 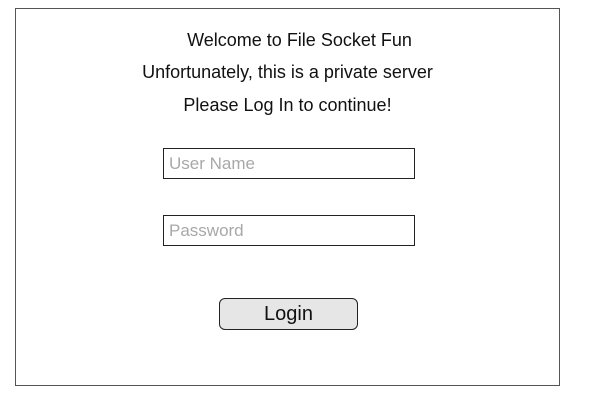 I want to click on username-input, so click(x=289, y=163).